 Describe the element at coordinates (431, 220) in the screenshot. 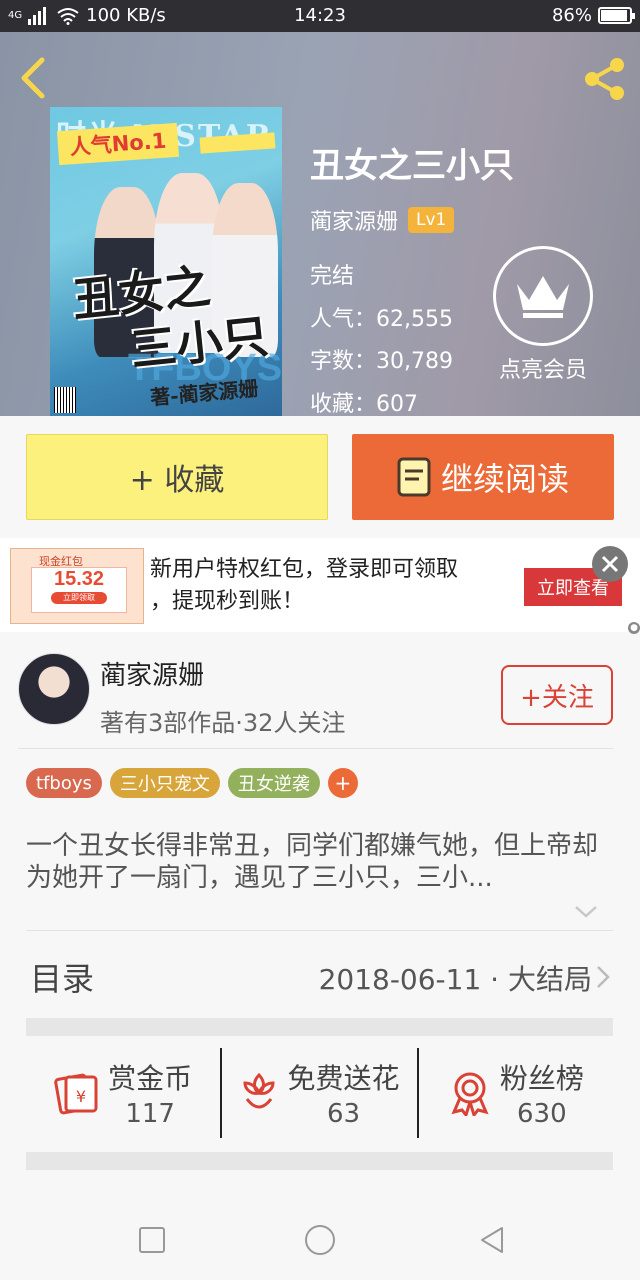

I see `level-badge: Lv1` at that location.